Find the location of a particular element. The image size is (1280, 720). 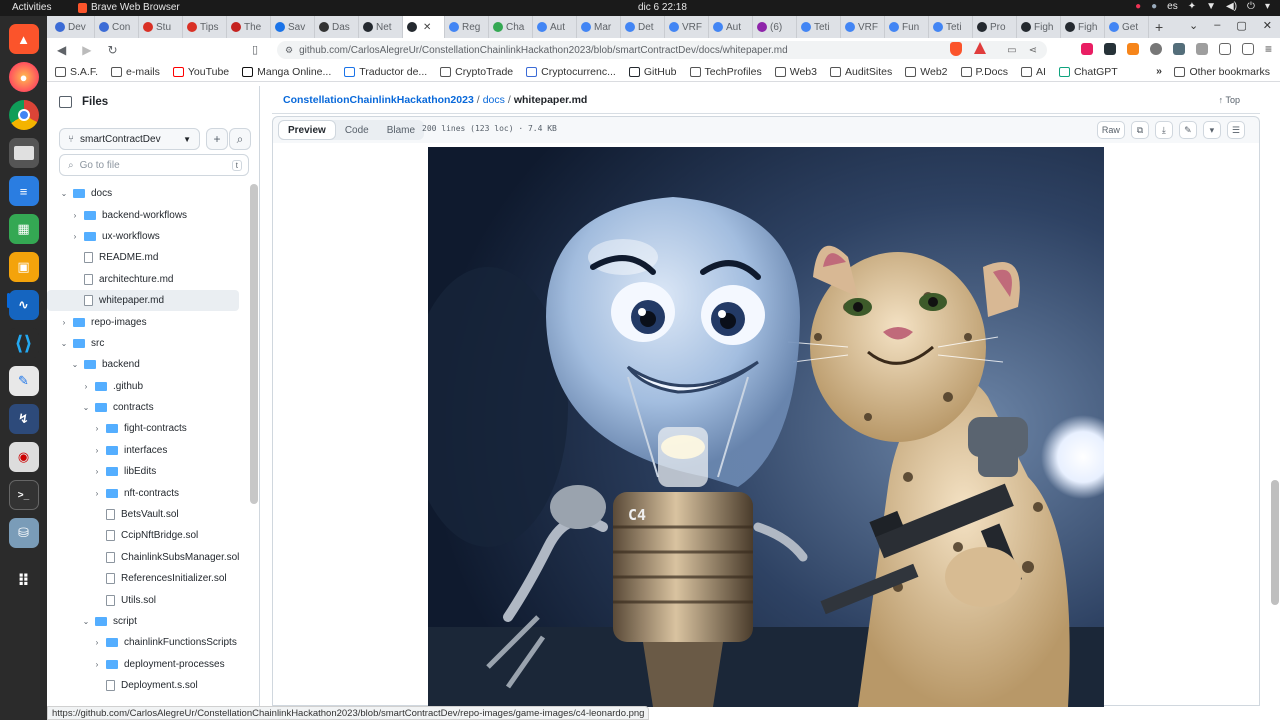

raw-button: Raw is located at coordinates (1110, 130).